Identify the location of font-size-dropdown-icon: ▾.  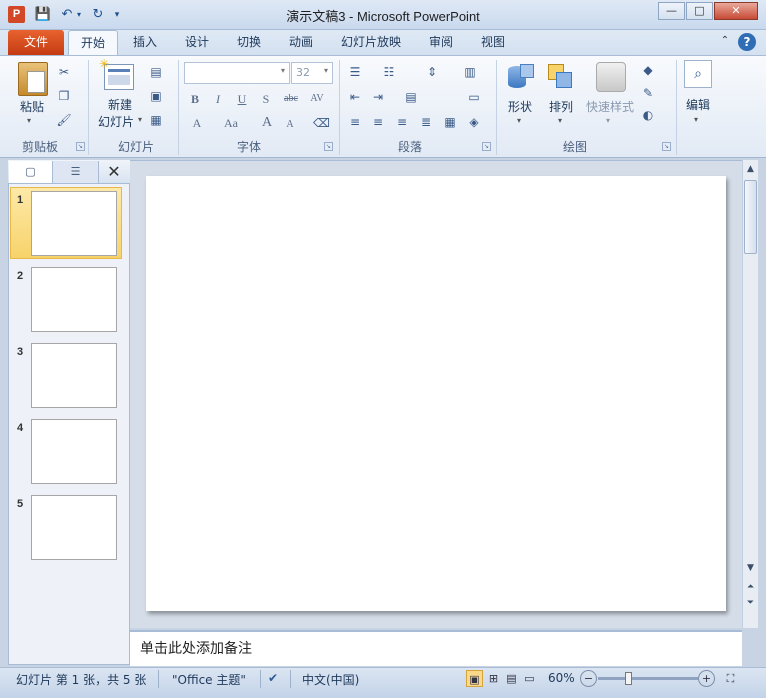
(326, 70).